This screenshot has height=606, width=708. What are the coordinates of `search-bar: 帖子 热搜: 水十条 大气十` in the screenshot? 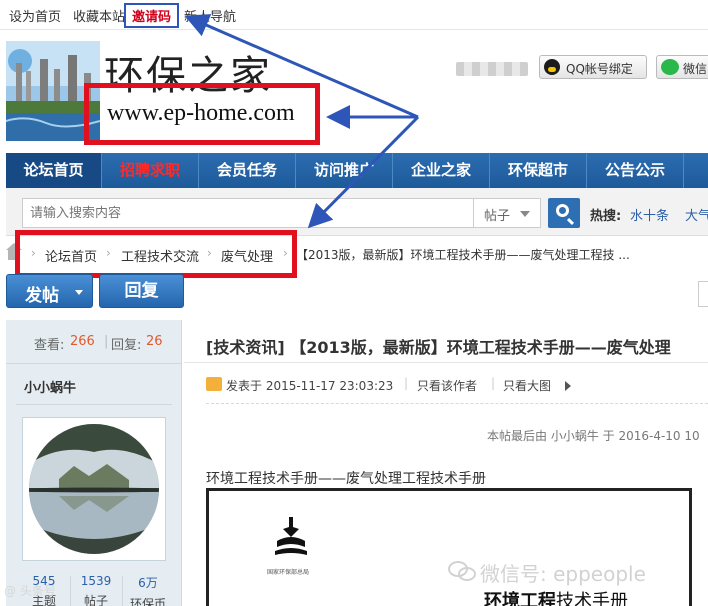 It's located at (357, 212).